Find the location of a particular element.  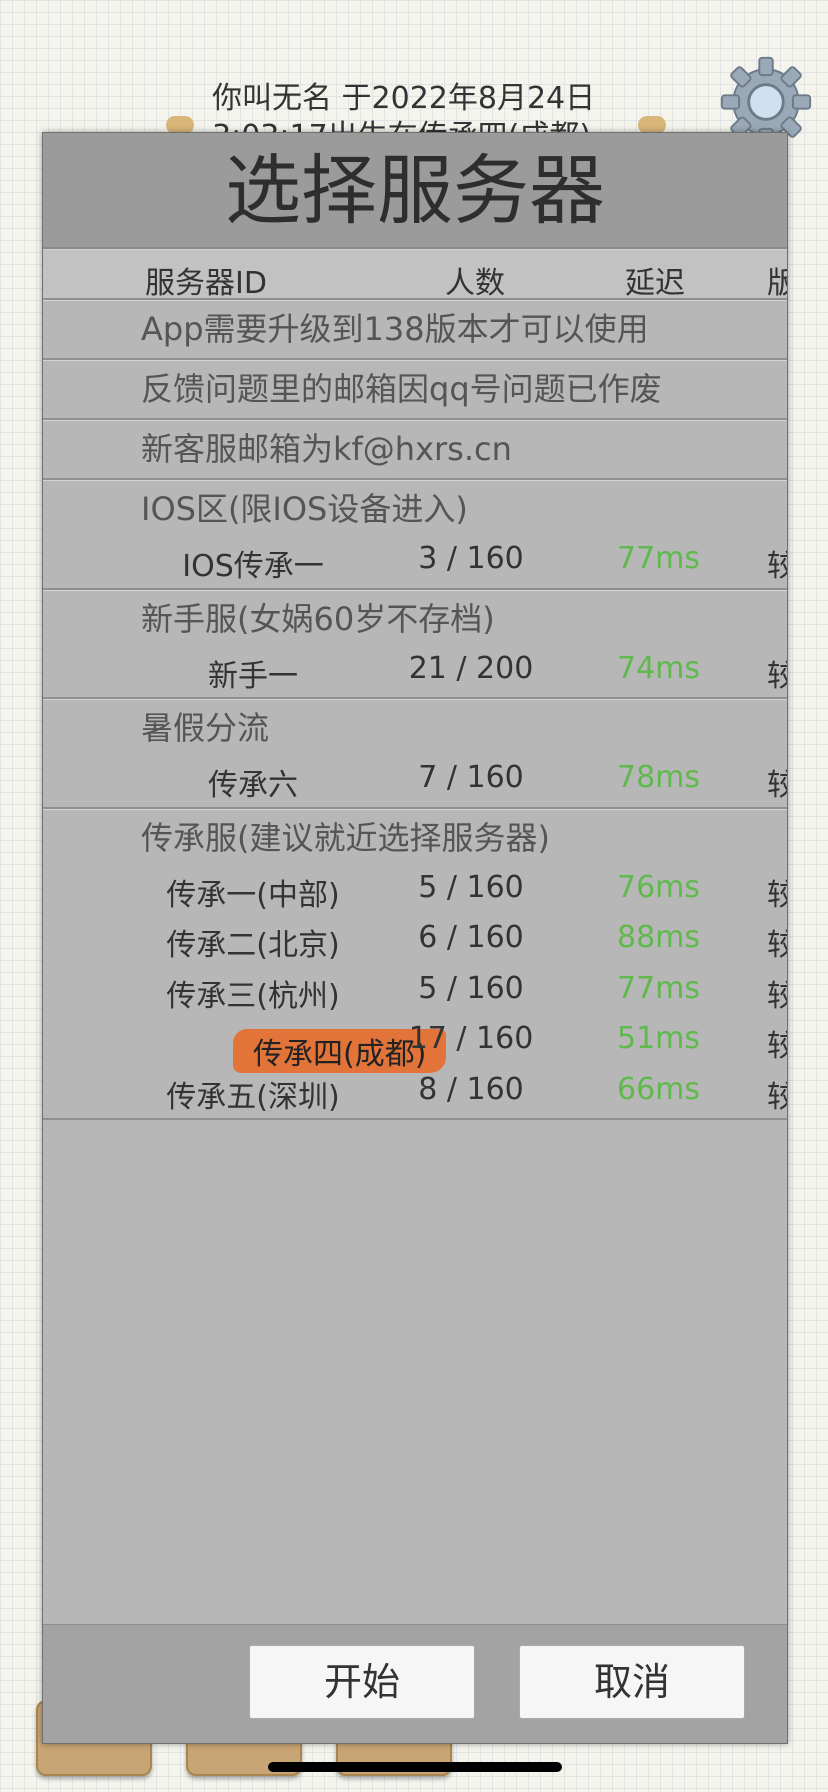

col-latency: 延迟 is located at coordinates (655, 283).